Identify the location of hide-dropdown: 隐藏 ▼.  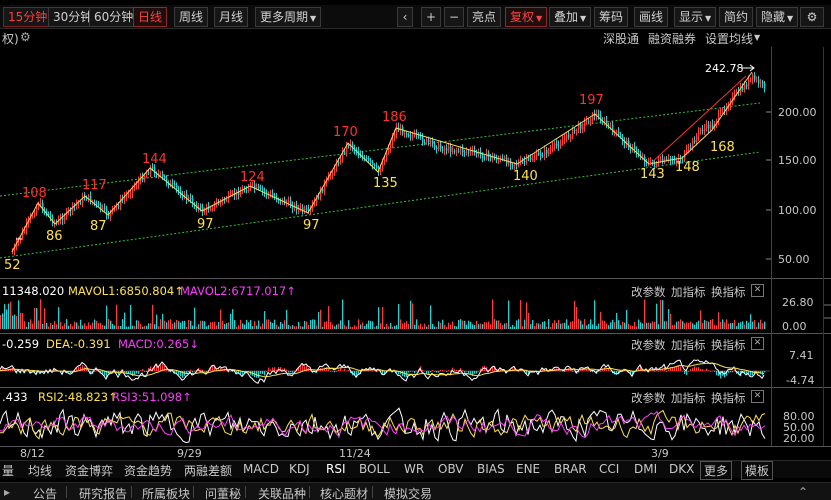
(777, 17).